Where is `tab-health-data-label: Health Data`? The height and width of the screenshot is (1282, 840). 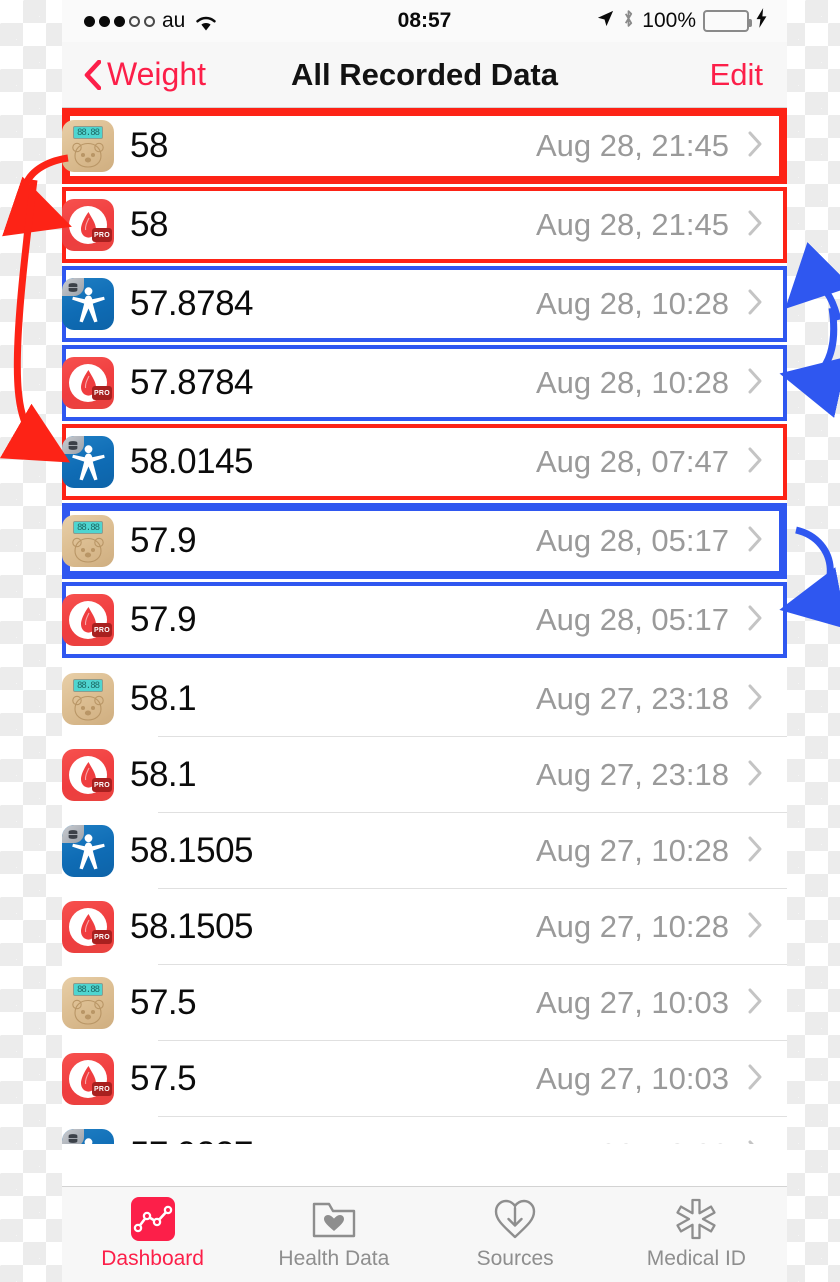
tab-health-data-label: Health Data is located at coordinates (334, 1258).